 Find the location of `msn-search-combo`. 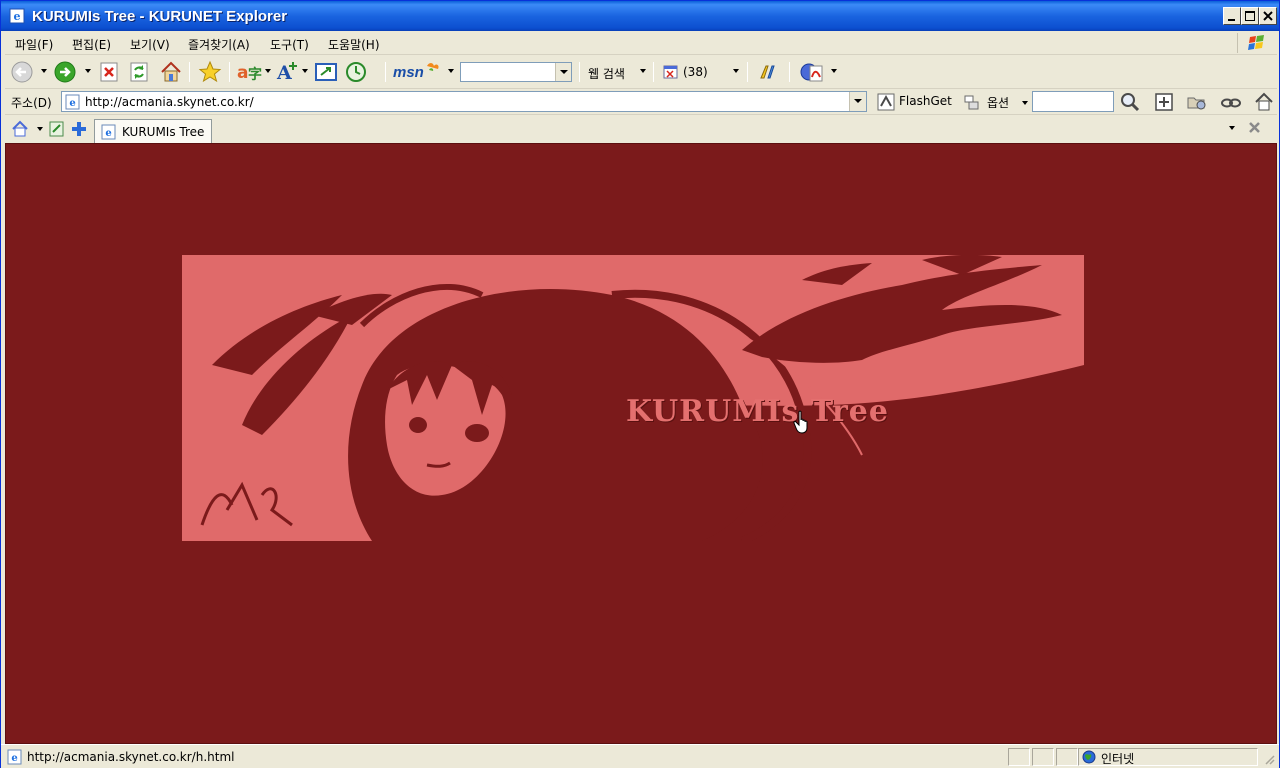

msn-search-combo is located at coordinates (516, 72).